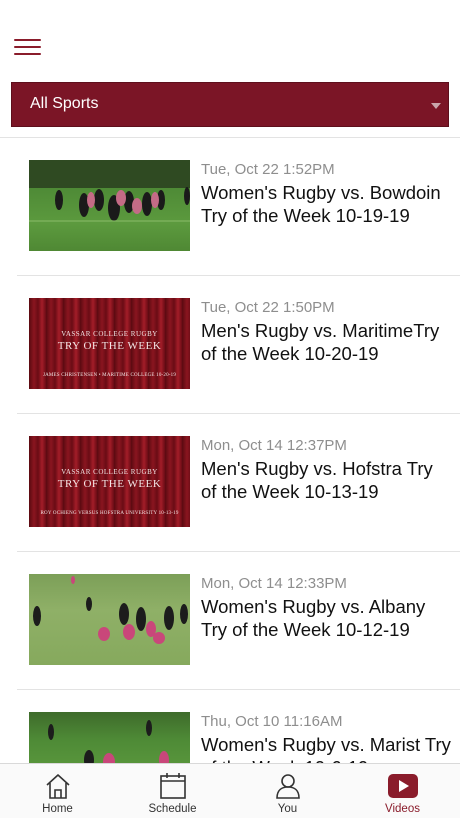 The image size is (460, 818). I want to click on hamburger-menu-icon, so click(28, 48).